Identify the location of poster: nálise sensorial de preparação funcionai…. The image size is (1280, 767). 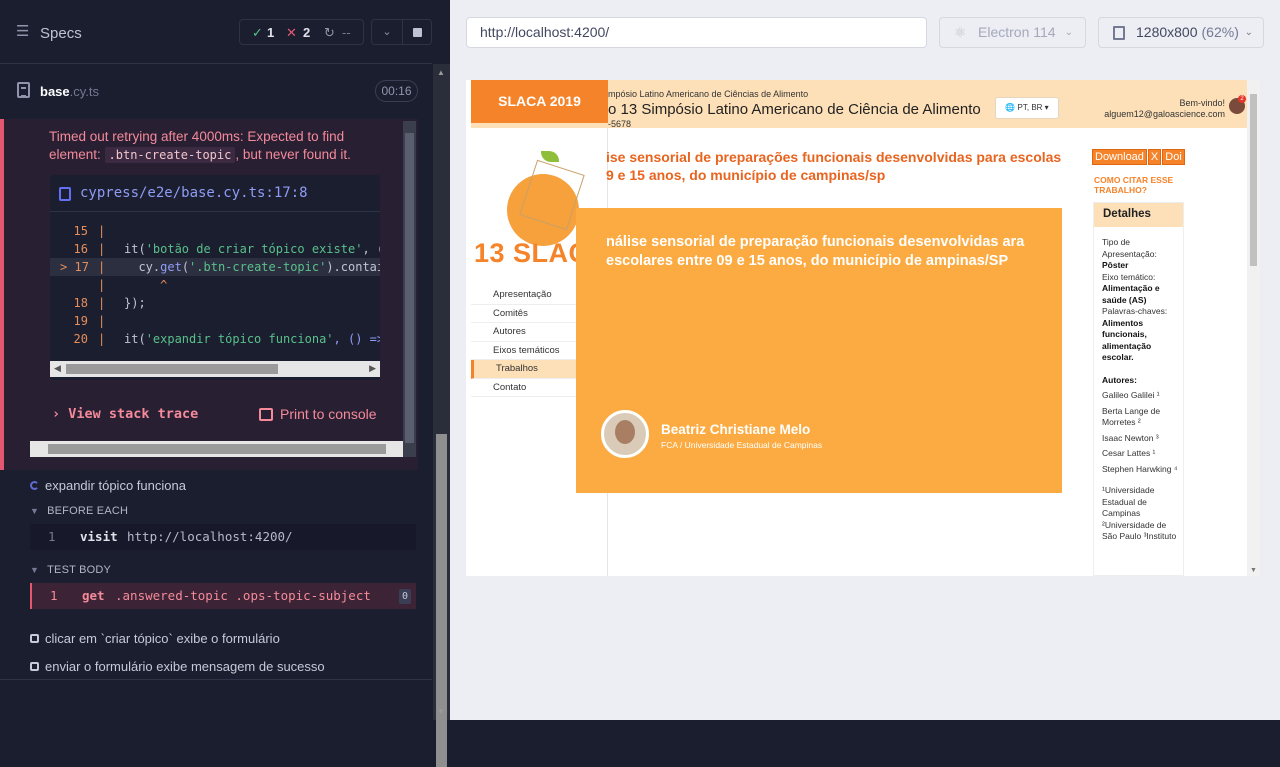
(819, 350).